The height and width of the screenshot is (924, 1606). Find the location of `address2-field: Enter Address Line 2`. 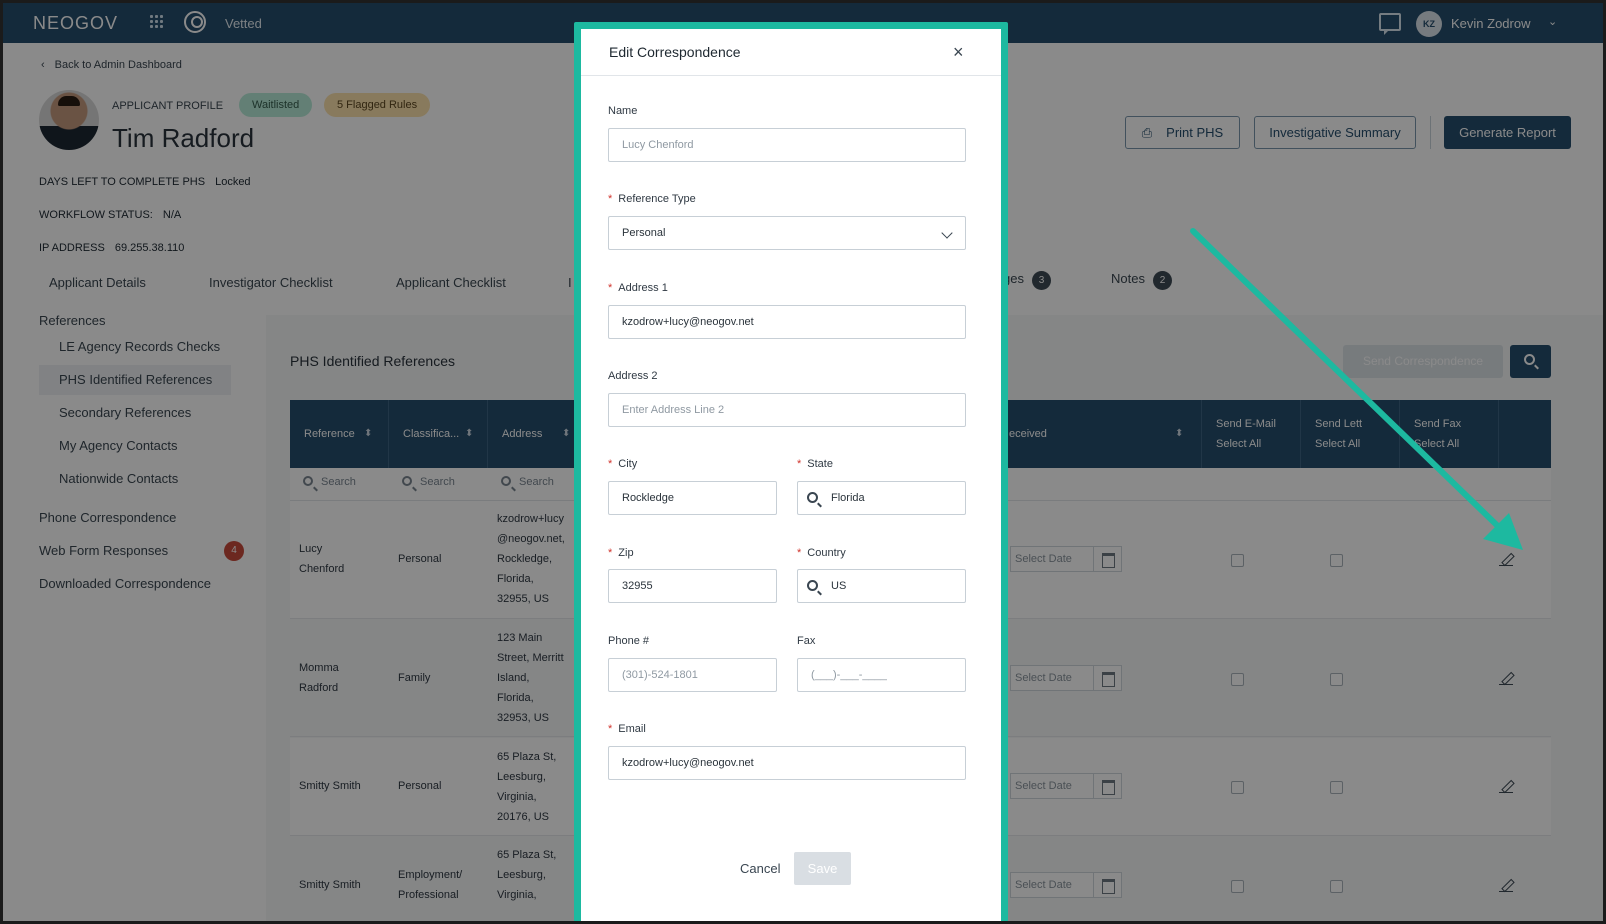

address2-field: Enter Address Line 2 is located at coordinates (787, 410).